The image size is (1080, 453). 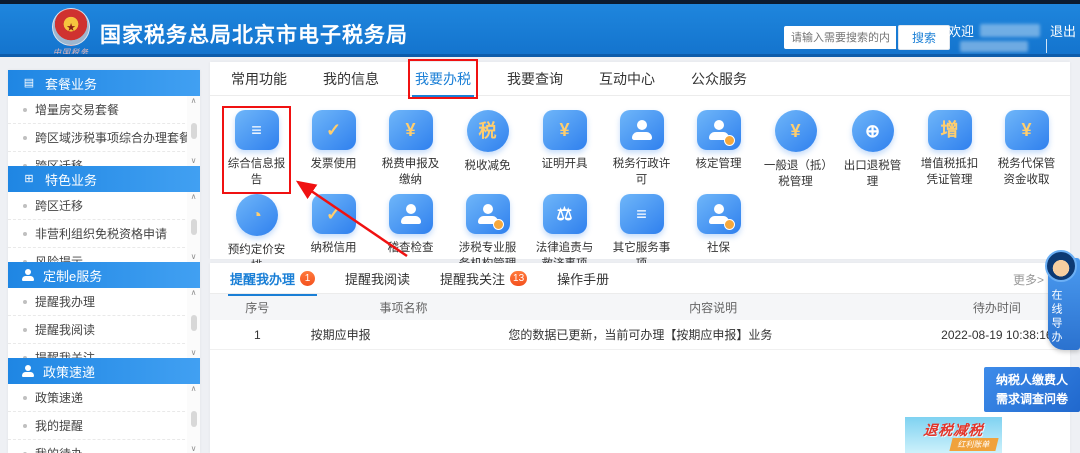 What do you see at coordinates (71, 84) in the screenshot?
I see `sidebar-section-title: 套餐业务` at bounding box center [71, 84].